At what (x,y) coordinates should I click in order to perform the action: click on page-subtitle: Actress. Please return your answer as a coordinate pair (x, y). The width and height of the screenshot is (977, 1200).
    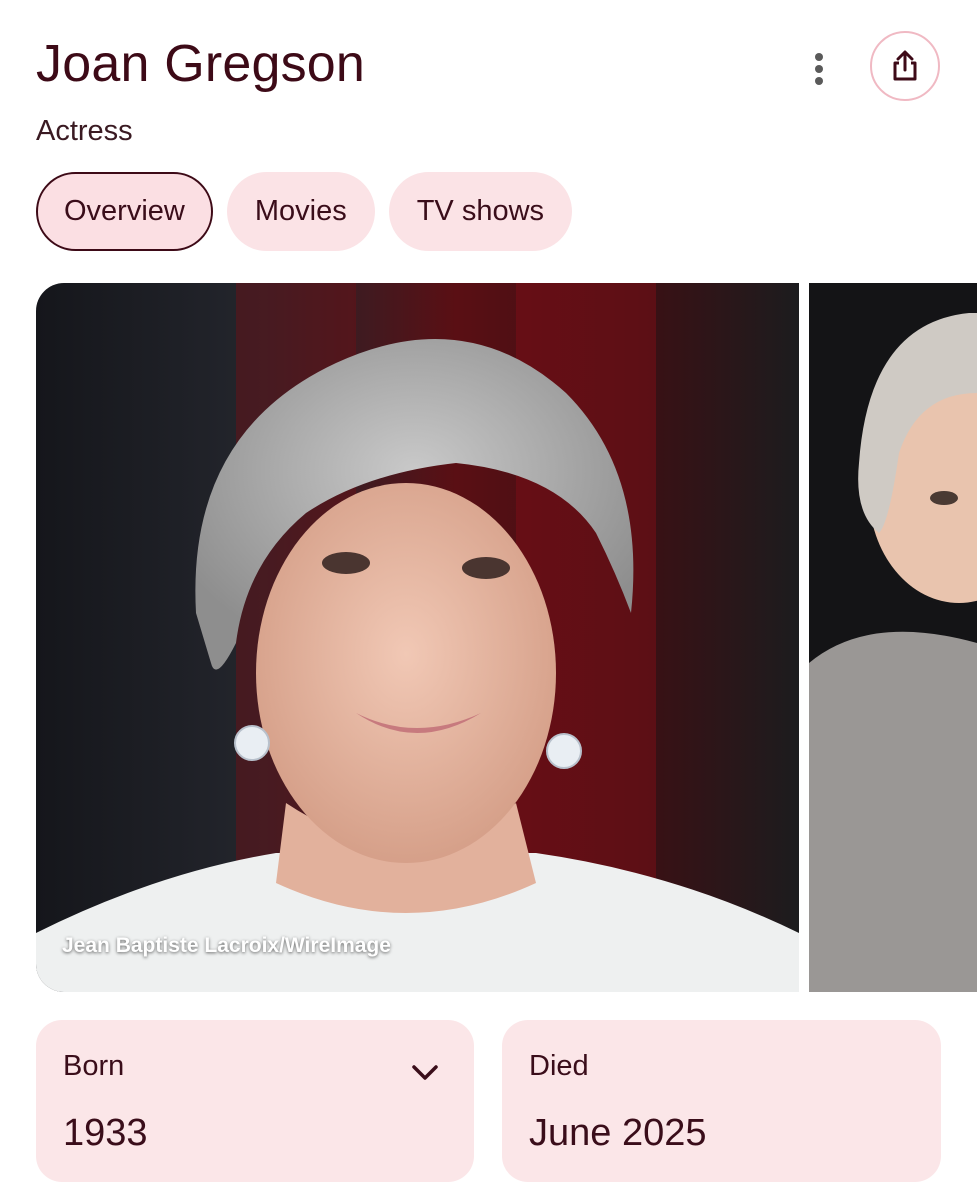
    Looking at the image, I should click on (84, 131).